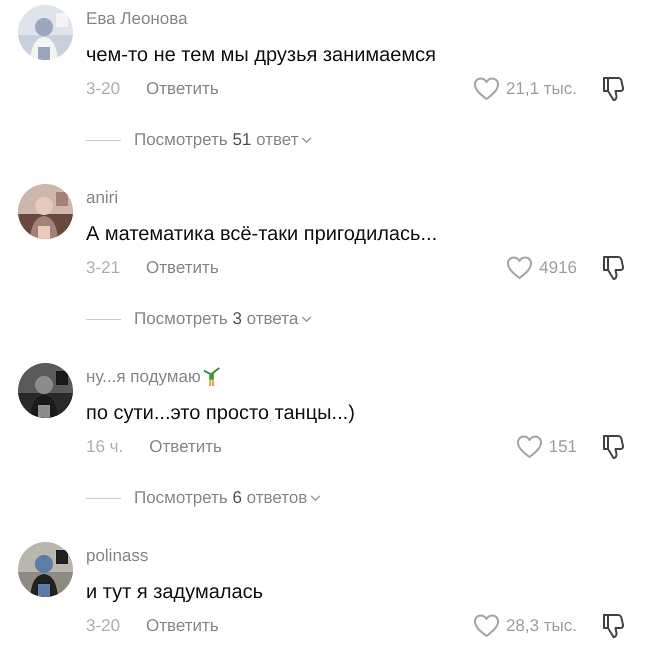 This screenshot has height=667, width=650. What do you see at coordinates (558, 268) in the screenshot?
I see `like-count: 4916` at bounding box center [558, 268].